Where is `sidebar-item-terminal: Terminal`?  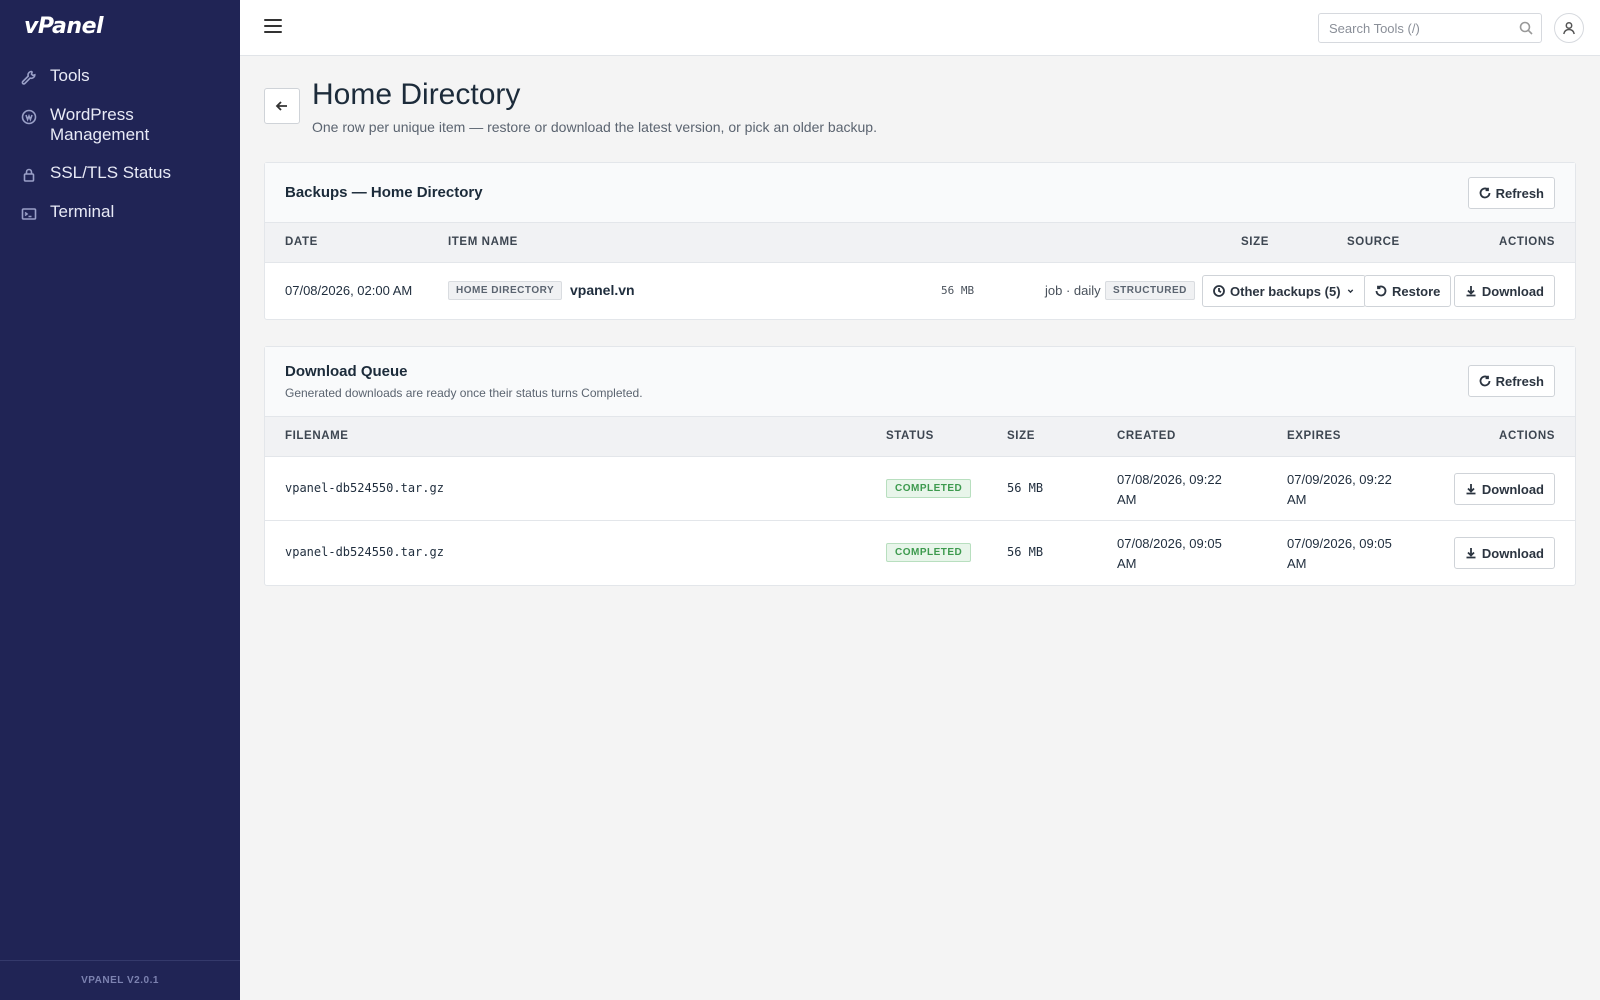
sidebar-item-terminal: Terminal is located at coordinates (120, 212).